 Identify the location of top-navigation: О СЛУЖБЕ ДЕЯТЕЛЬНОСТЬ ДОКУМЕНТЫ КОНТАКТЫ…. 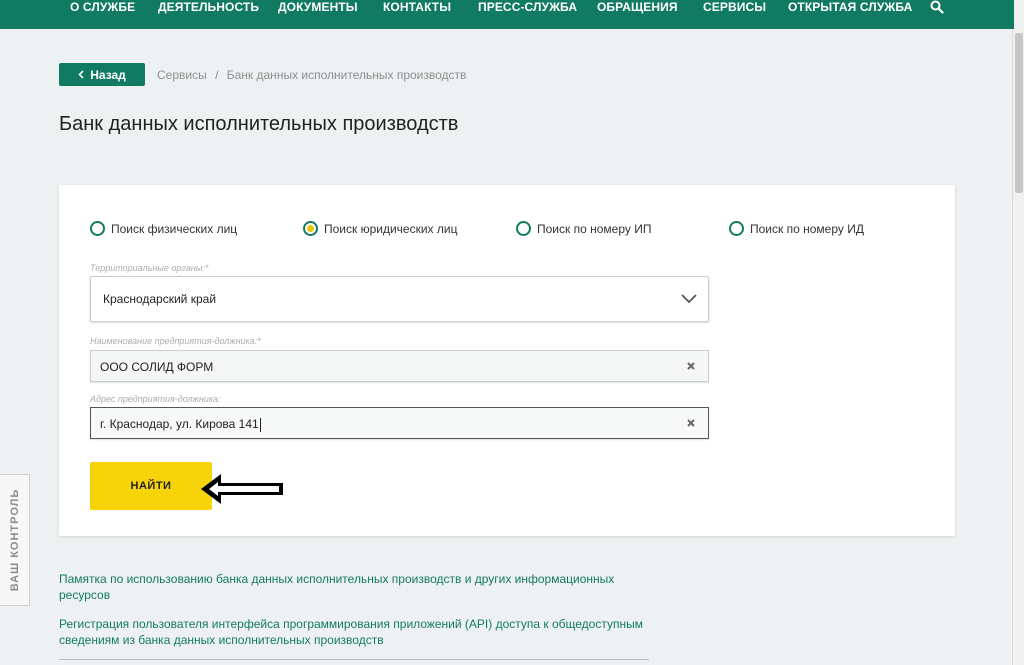
(507, 14).